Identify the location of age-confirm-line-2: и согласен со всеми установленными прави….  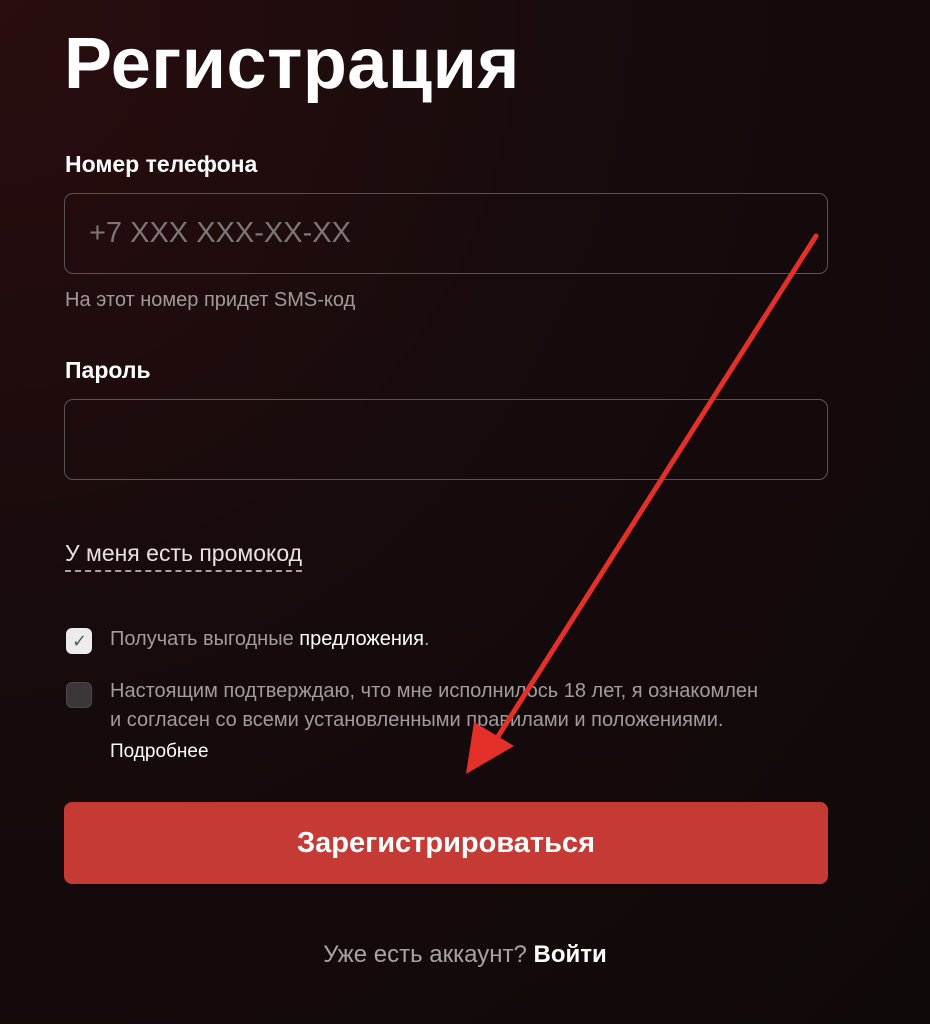
(417, 720).